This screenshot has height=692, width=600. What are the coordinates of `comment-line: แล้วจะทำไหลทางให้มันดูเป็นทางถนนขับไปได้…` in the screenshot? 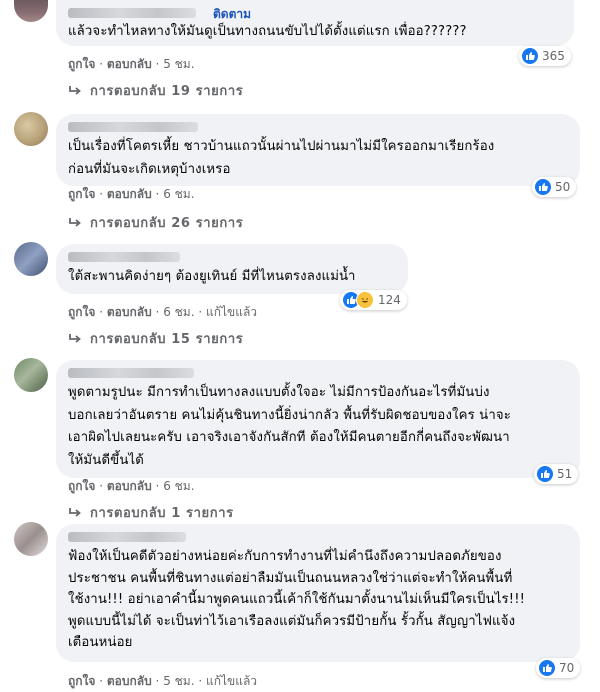 It's located at (267, 31).